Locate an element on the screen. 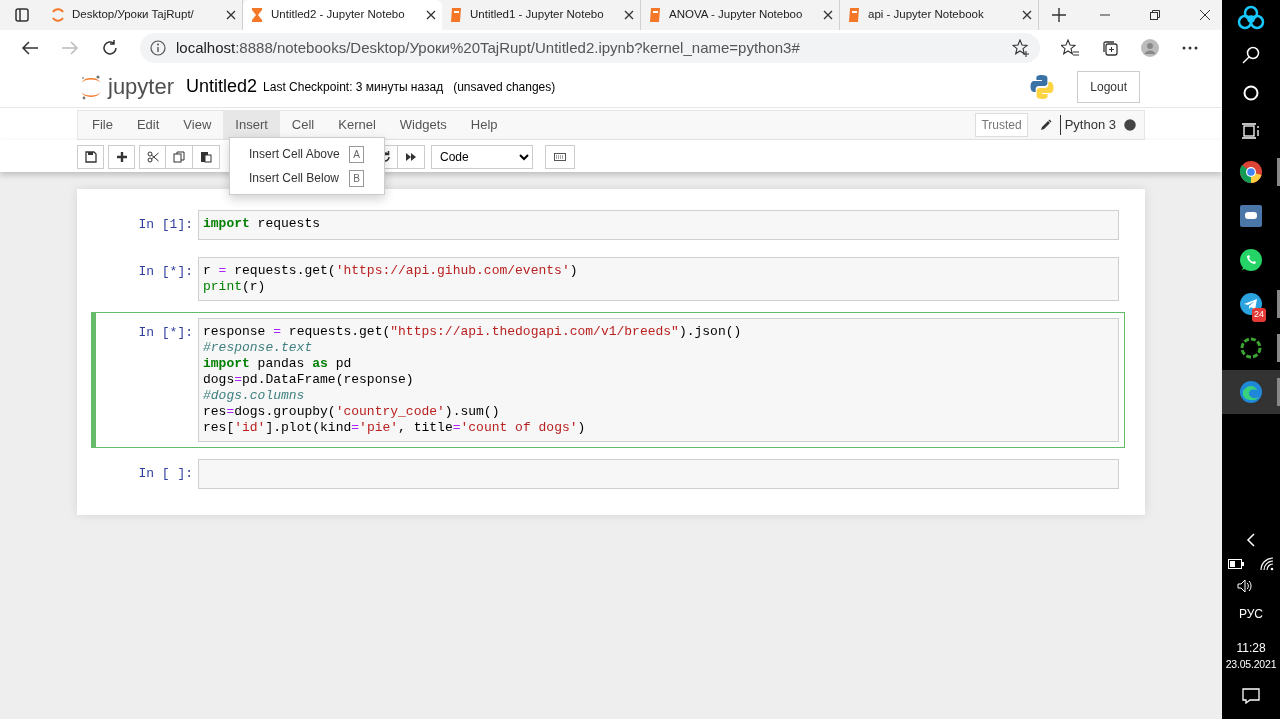 Image resolution: width=1280 pixels, height=719 pixels. code-cell: In [ ]: is located at coordinates (608, 474).